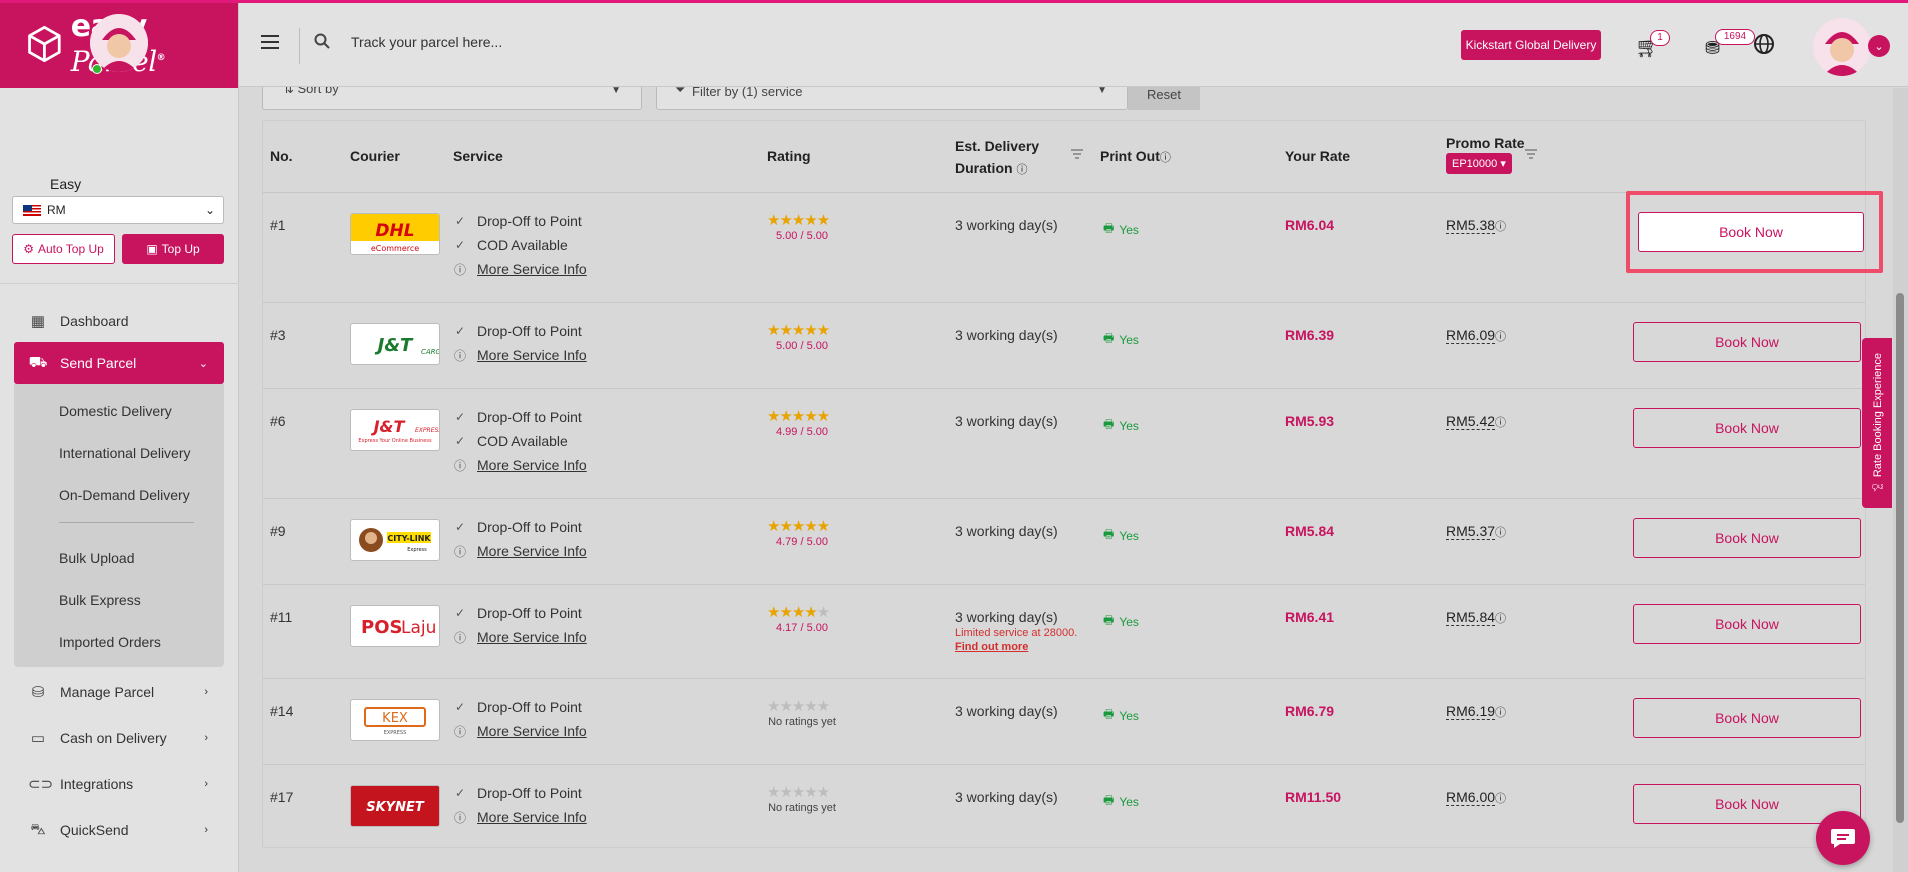  I want to click on sidebar-item-bulk-upload: Bulk Upload, so click(119, 558).